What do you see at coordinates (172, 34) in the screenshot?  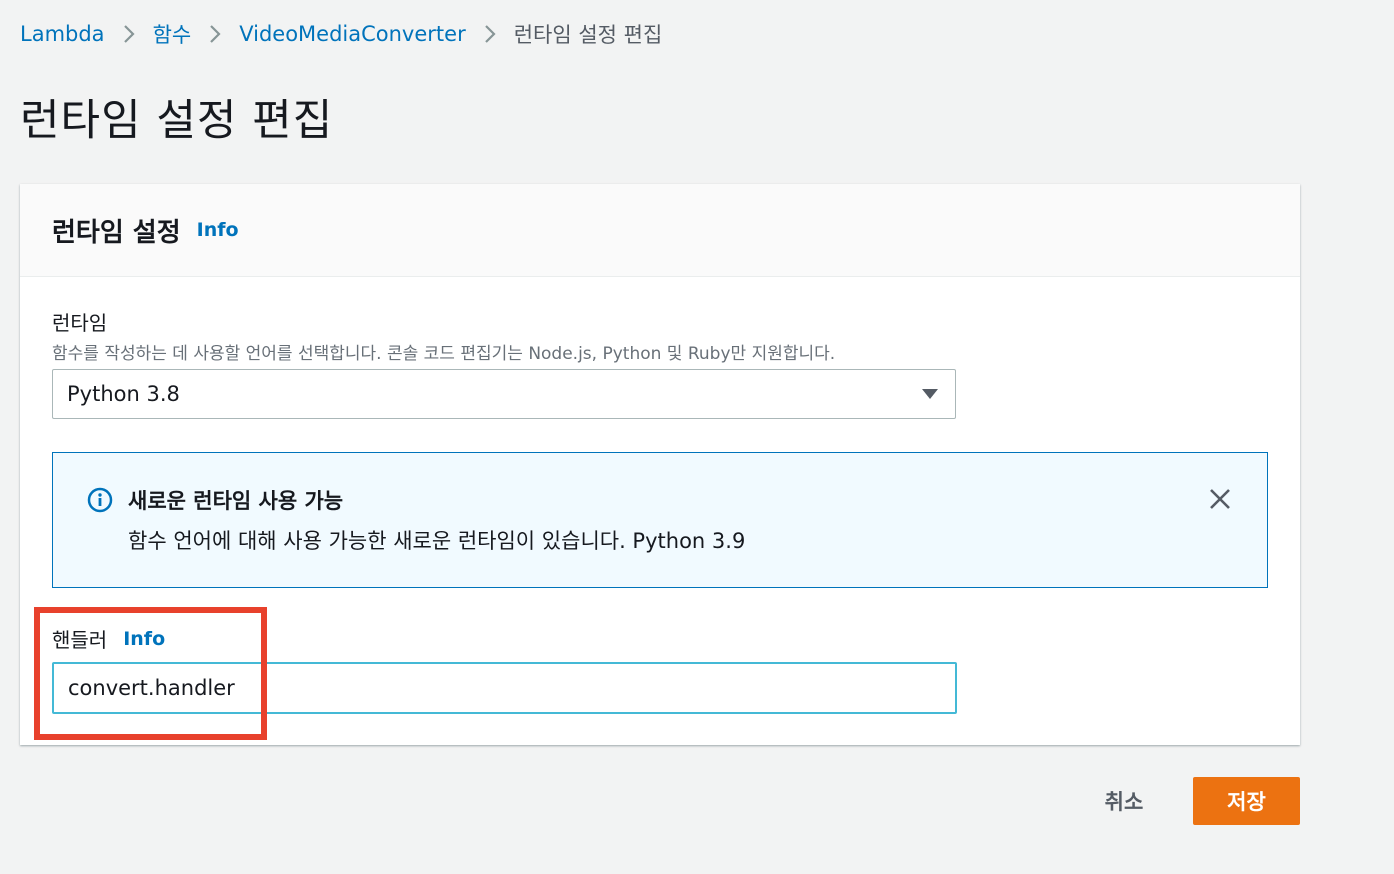 I see `breadcrumb-functions: 함수` at bounding box center [172, 34].